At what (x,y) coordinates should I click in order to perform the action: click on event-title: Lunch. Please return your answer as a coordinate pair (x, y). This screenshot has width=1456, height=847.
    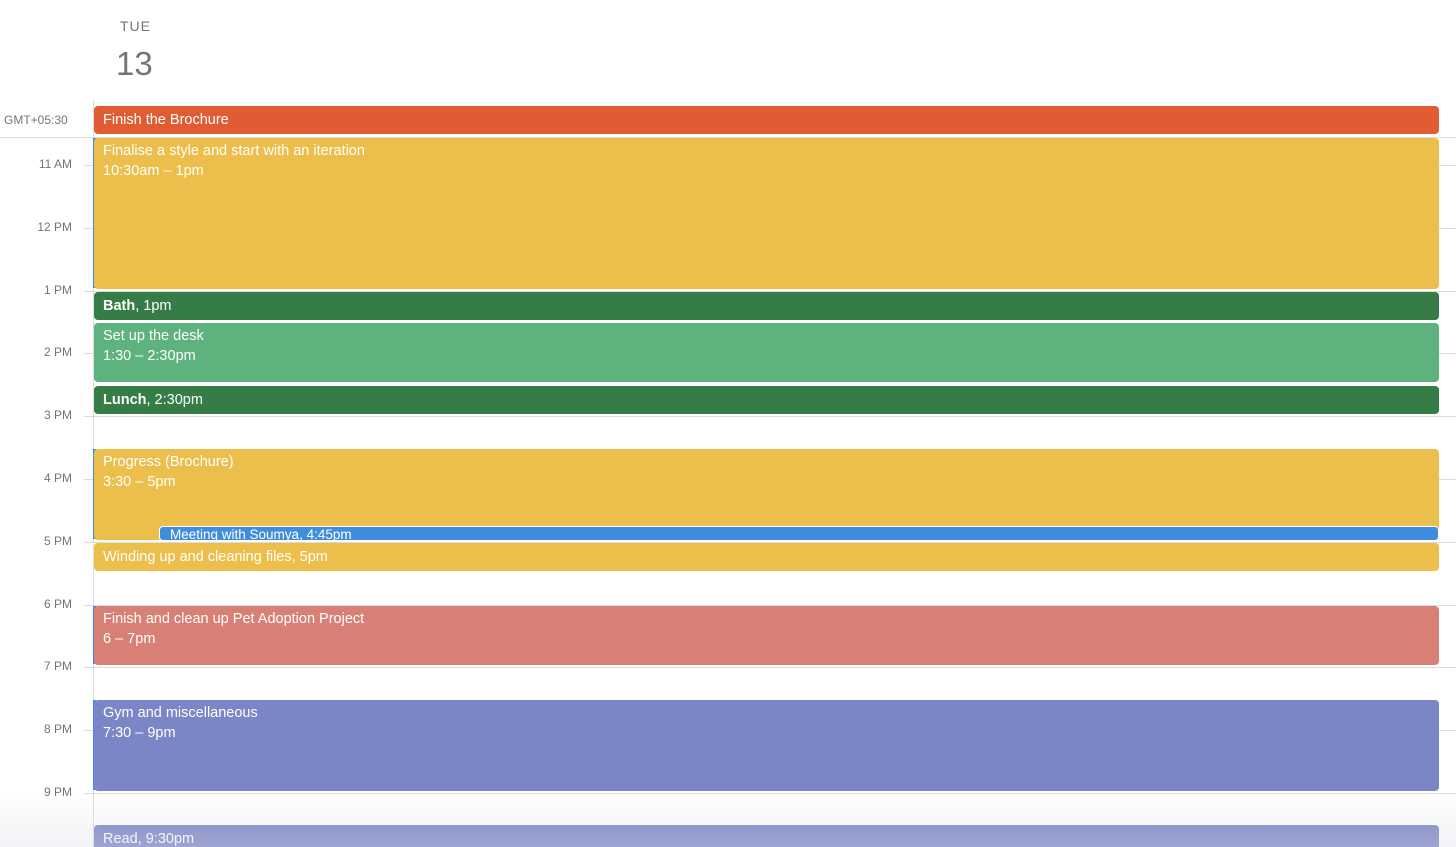
    Looking at the image, I should click on (125, 400).